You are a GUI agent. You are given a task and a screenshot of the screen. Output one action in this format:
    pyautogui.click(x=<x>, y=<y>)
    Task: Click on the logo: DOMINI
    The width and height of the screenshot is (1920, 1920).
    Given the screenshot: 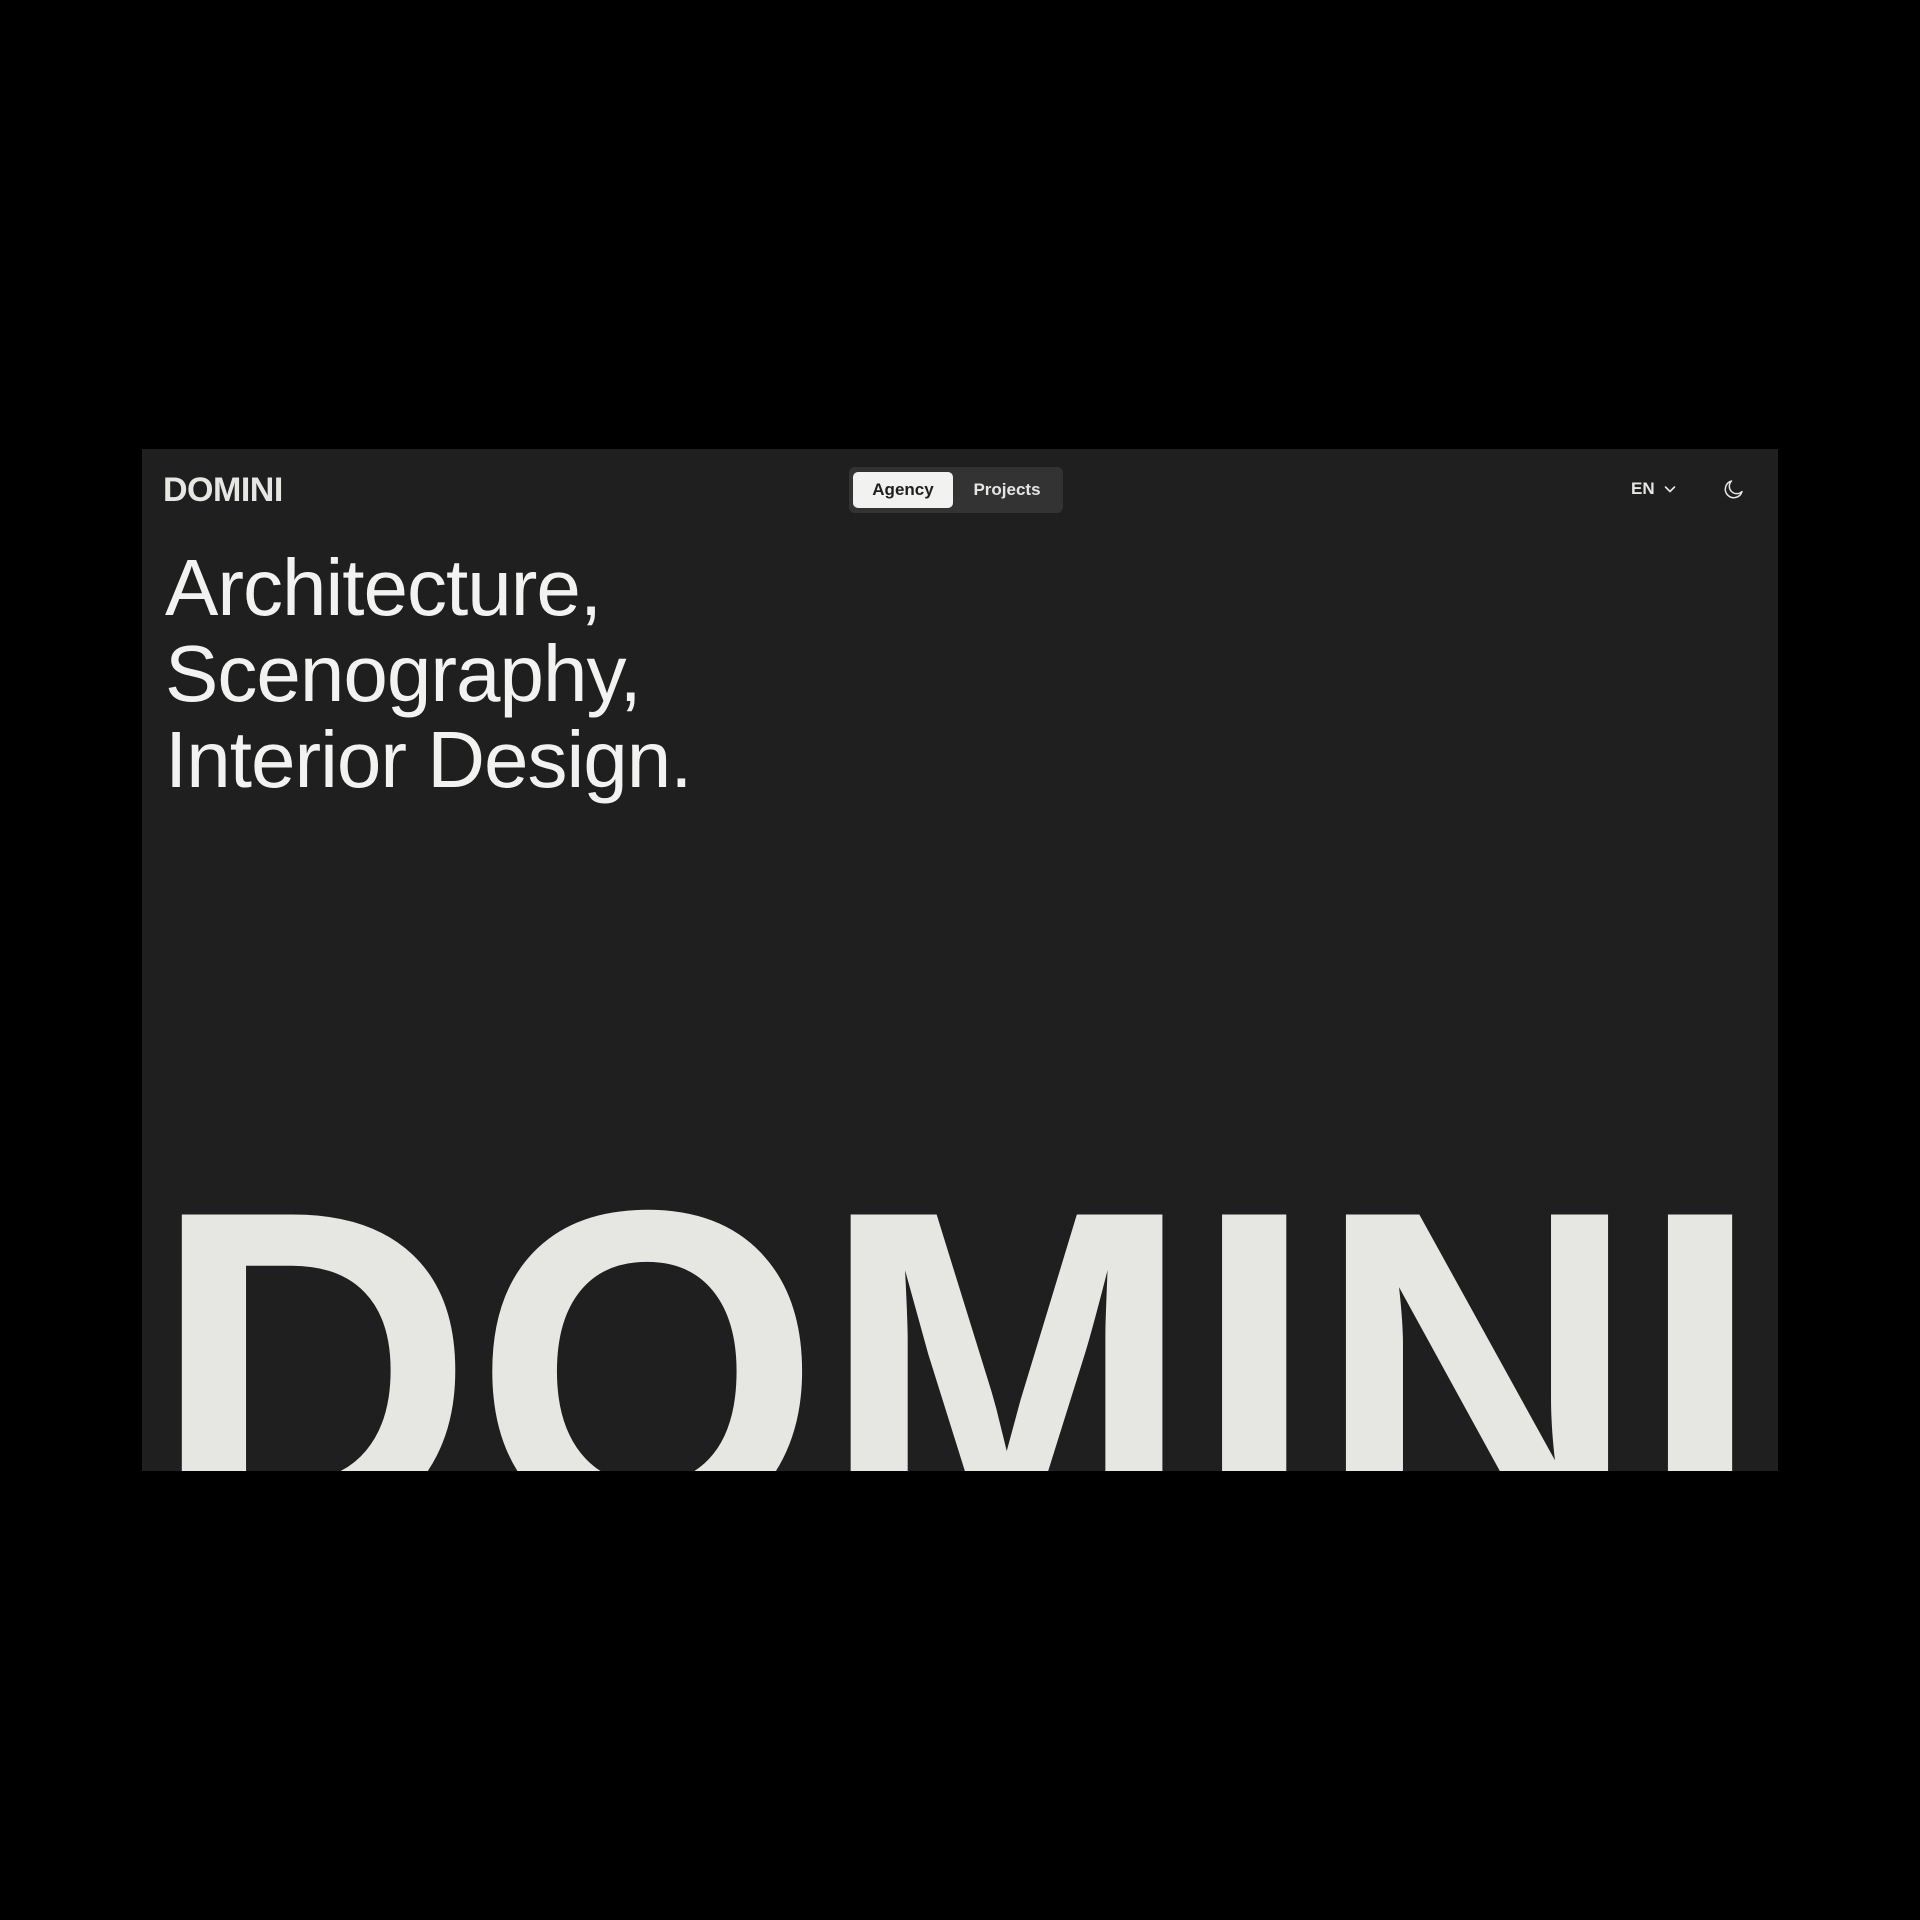 What is the action you would take?
    pyautogui.click(x=223, y=490)
    